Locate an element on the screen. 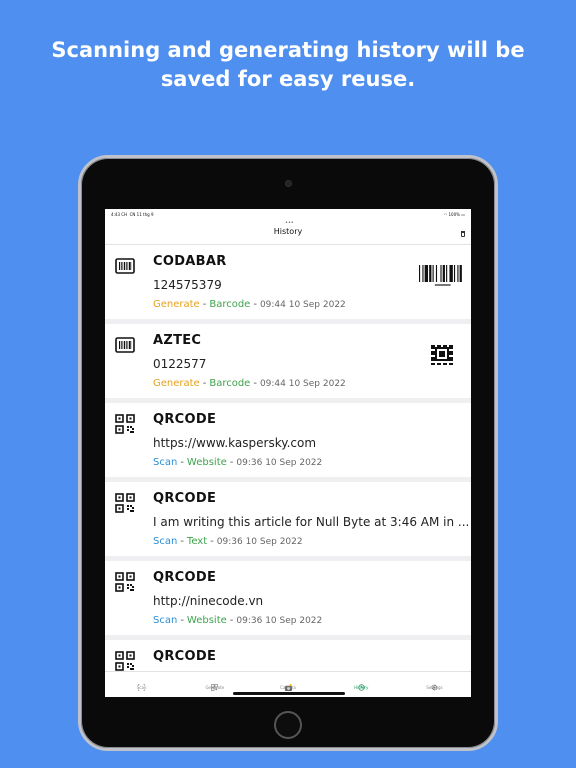 The height and width of the screenshot is (768, 576). headline-line-1: Scanning and generating history will be is located at coordinates (288, 50).